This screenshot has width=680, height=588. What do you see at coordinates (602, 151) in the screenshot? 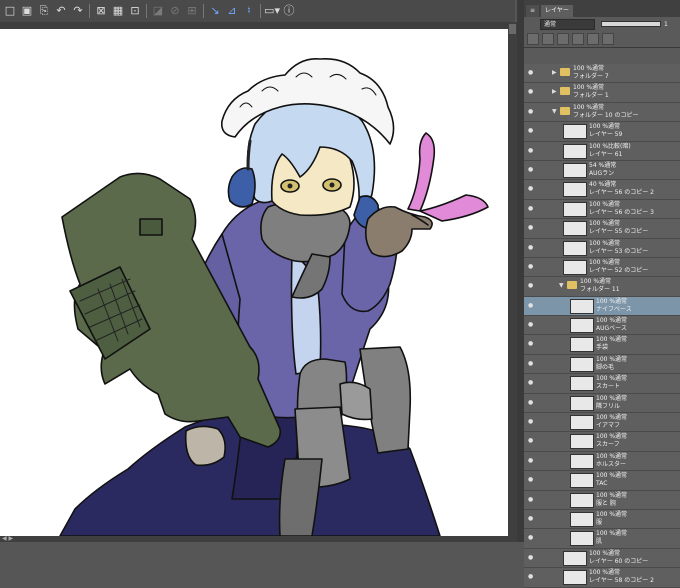
I see `layer-row: ● 100 %比較(暗) レイヤー 61` at bounding box center [602, 151].